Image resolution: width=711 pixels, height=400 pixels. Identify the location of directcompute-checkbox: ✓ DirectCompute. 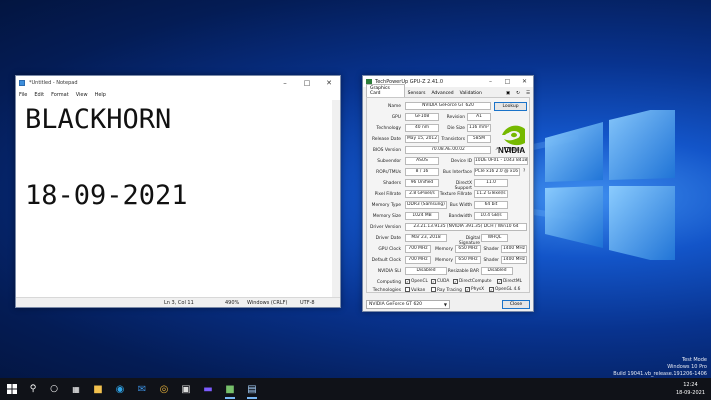
(472, 281).